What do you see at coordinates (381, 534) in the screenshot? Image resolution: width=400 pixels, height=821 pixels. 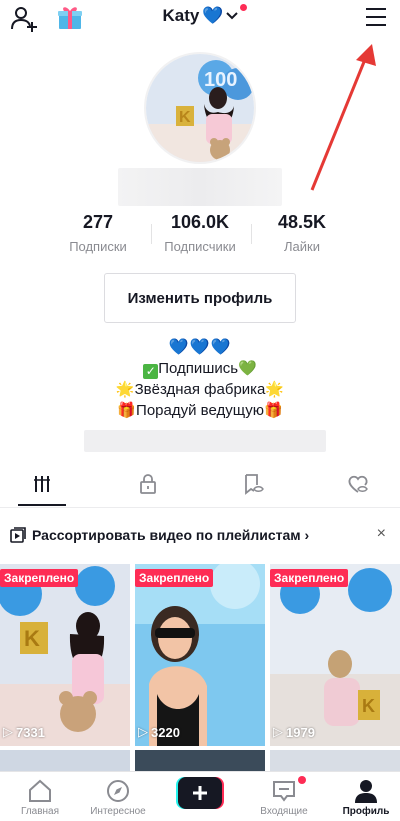 I see `close-icon: ×` at bounding box center [381, 534].